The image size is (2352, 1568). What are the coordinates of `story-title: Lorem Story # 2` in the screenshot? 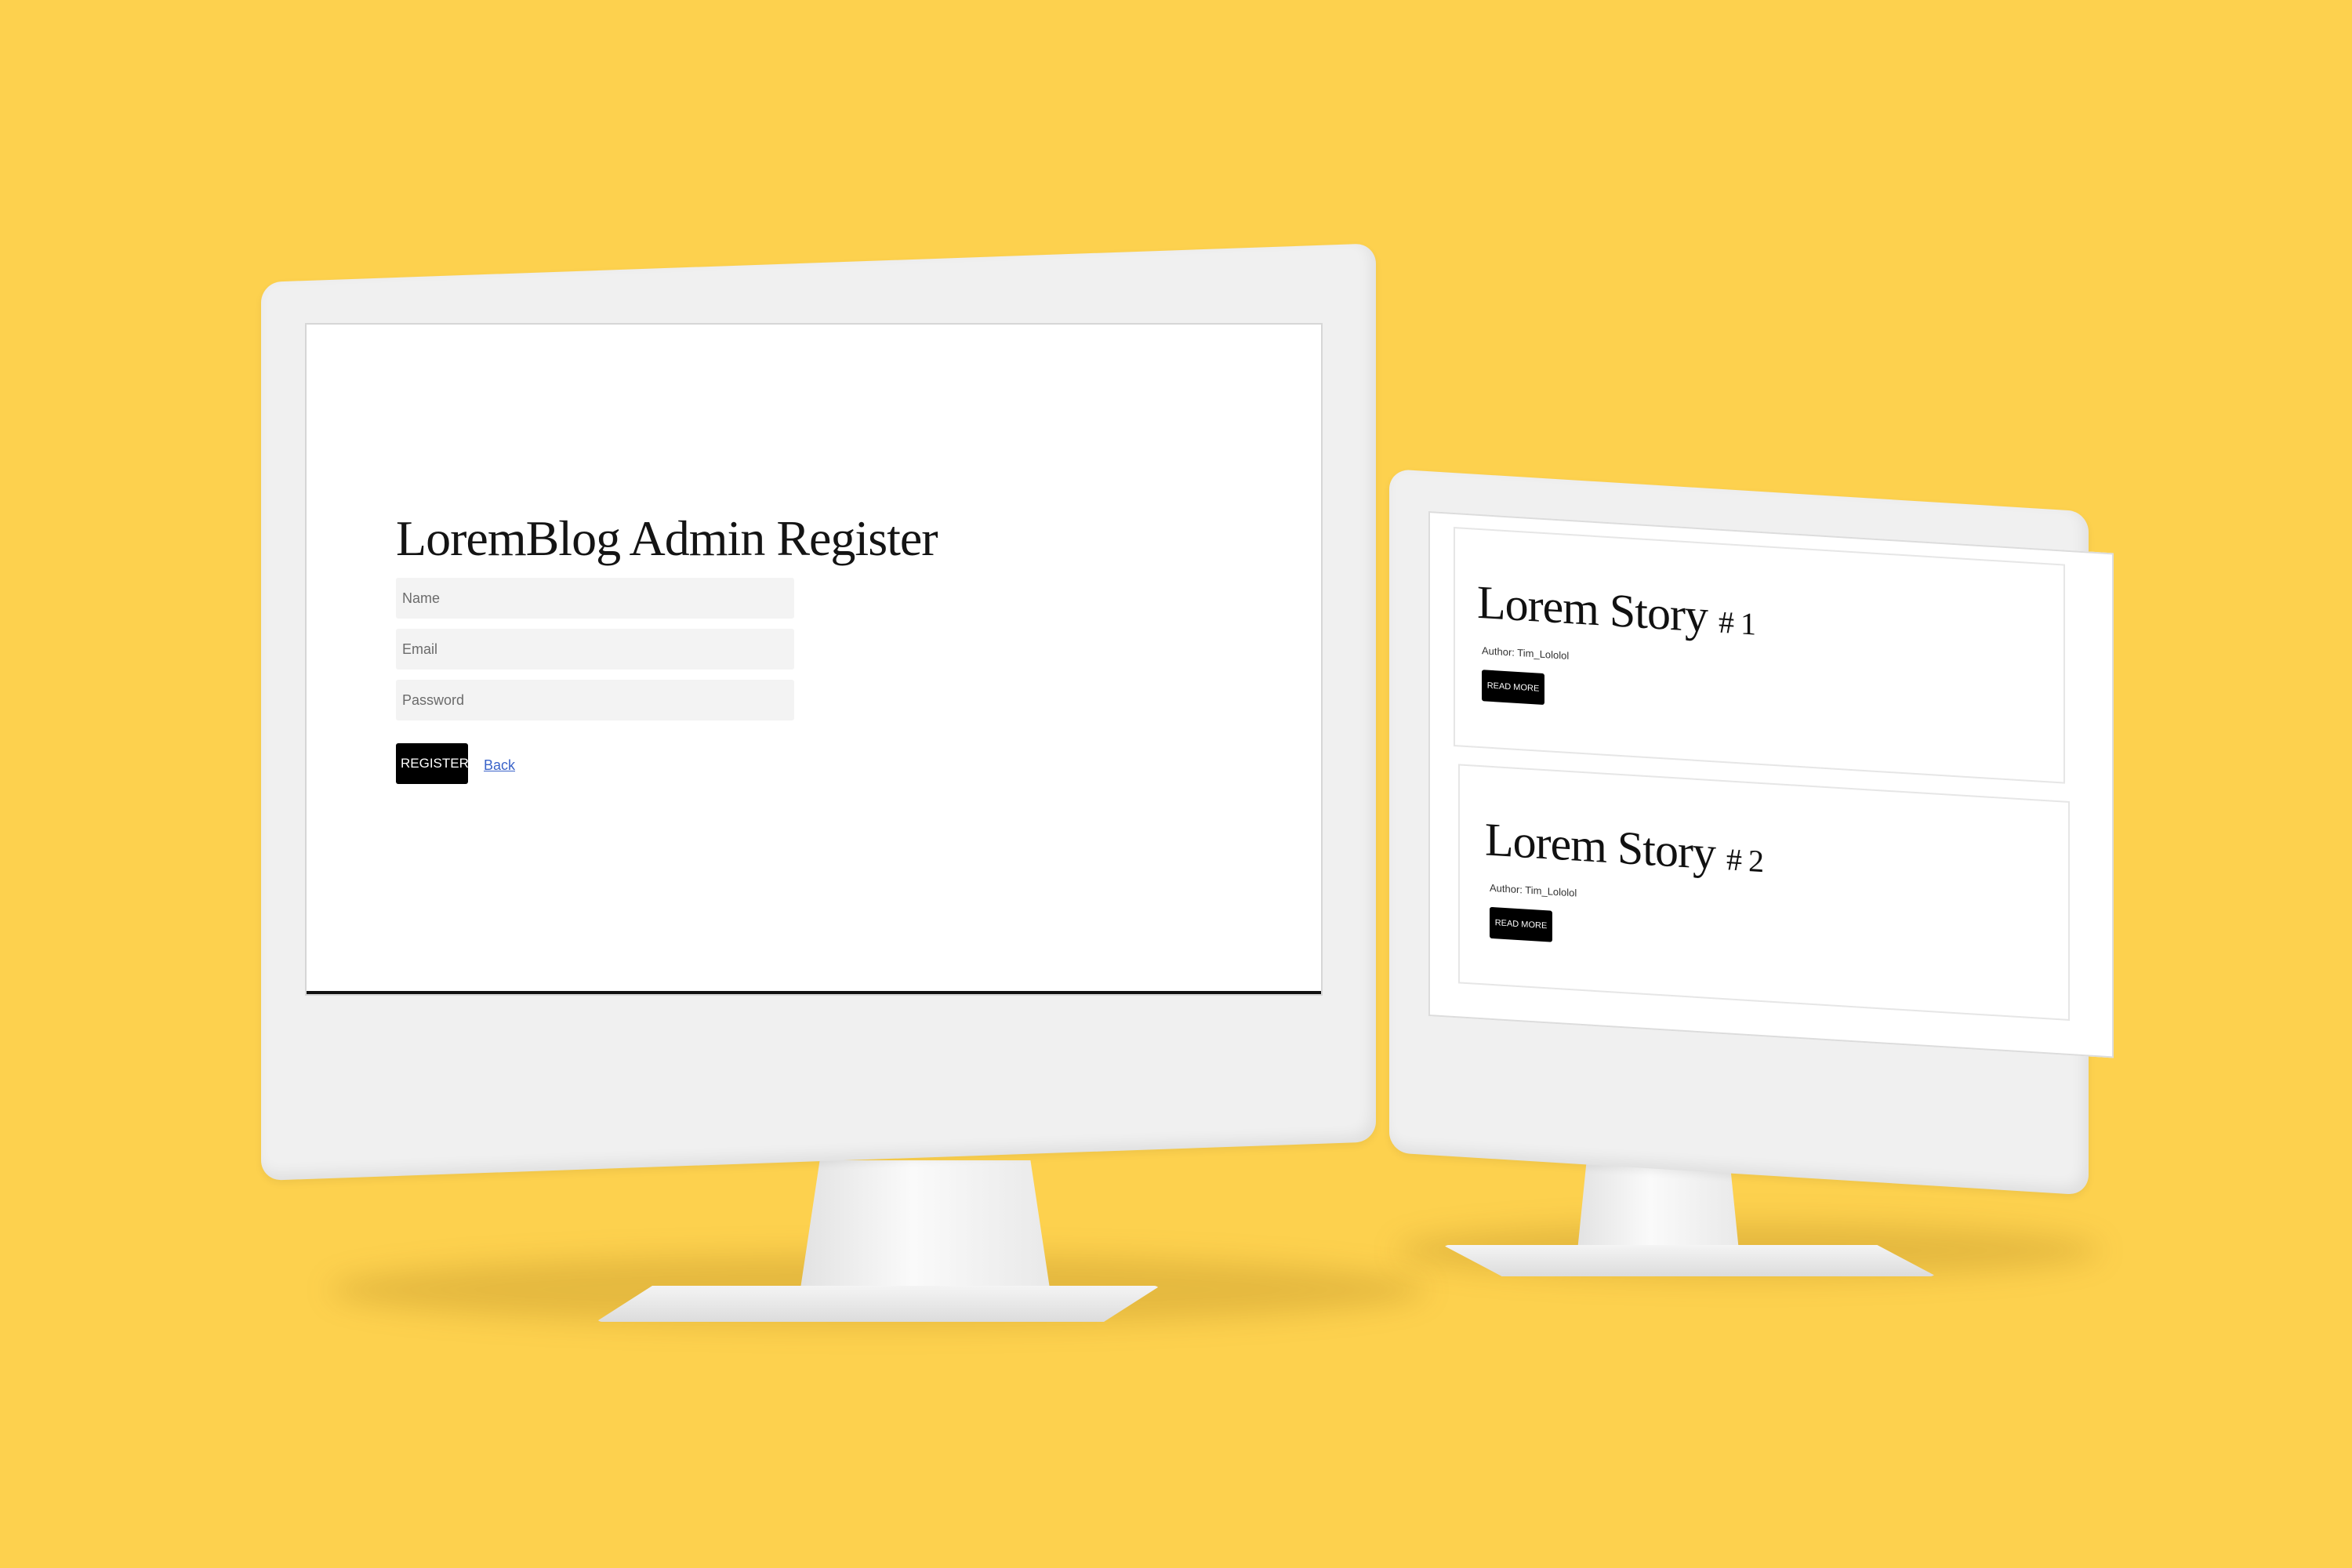 It's located at (1624, 848).